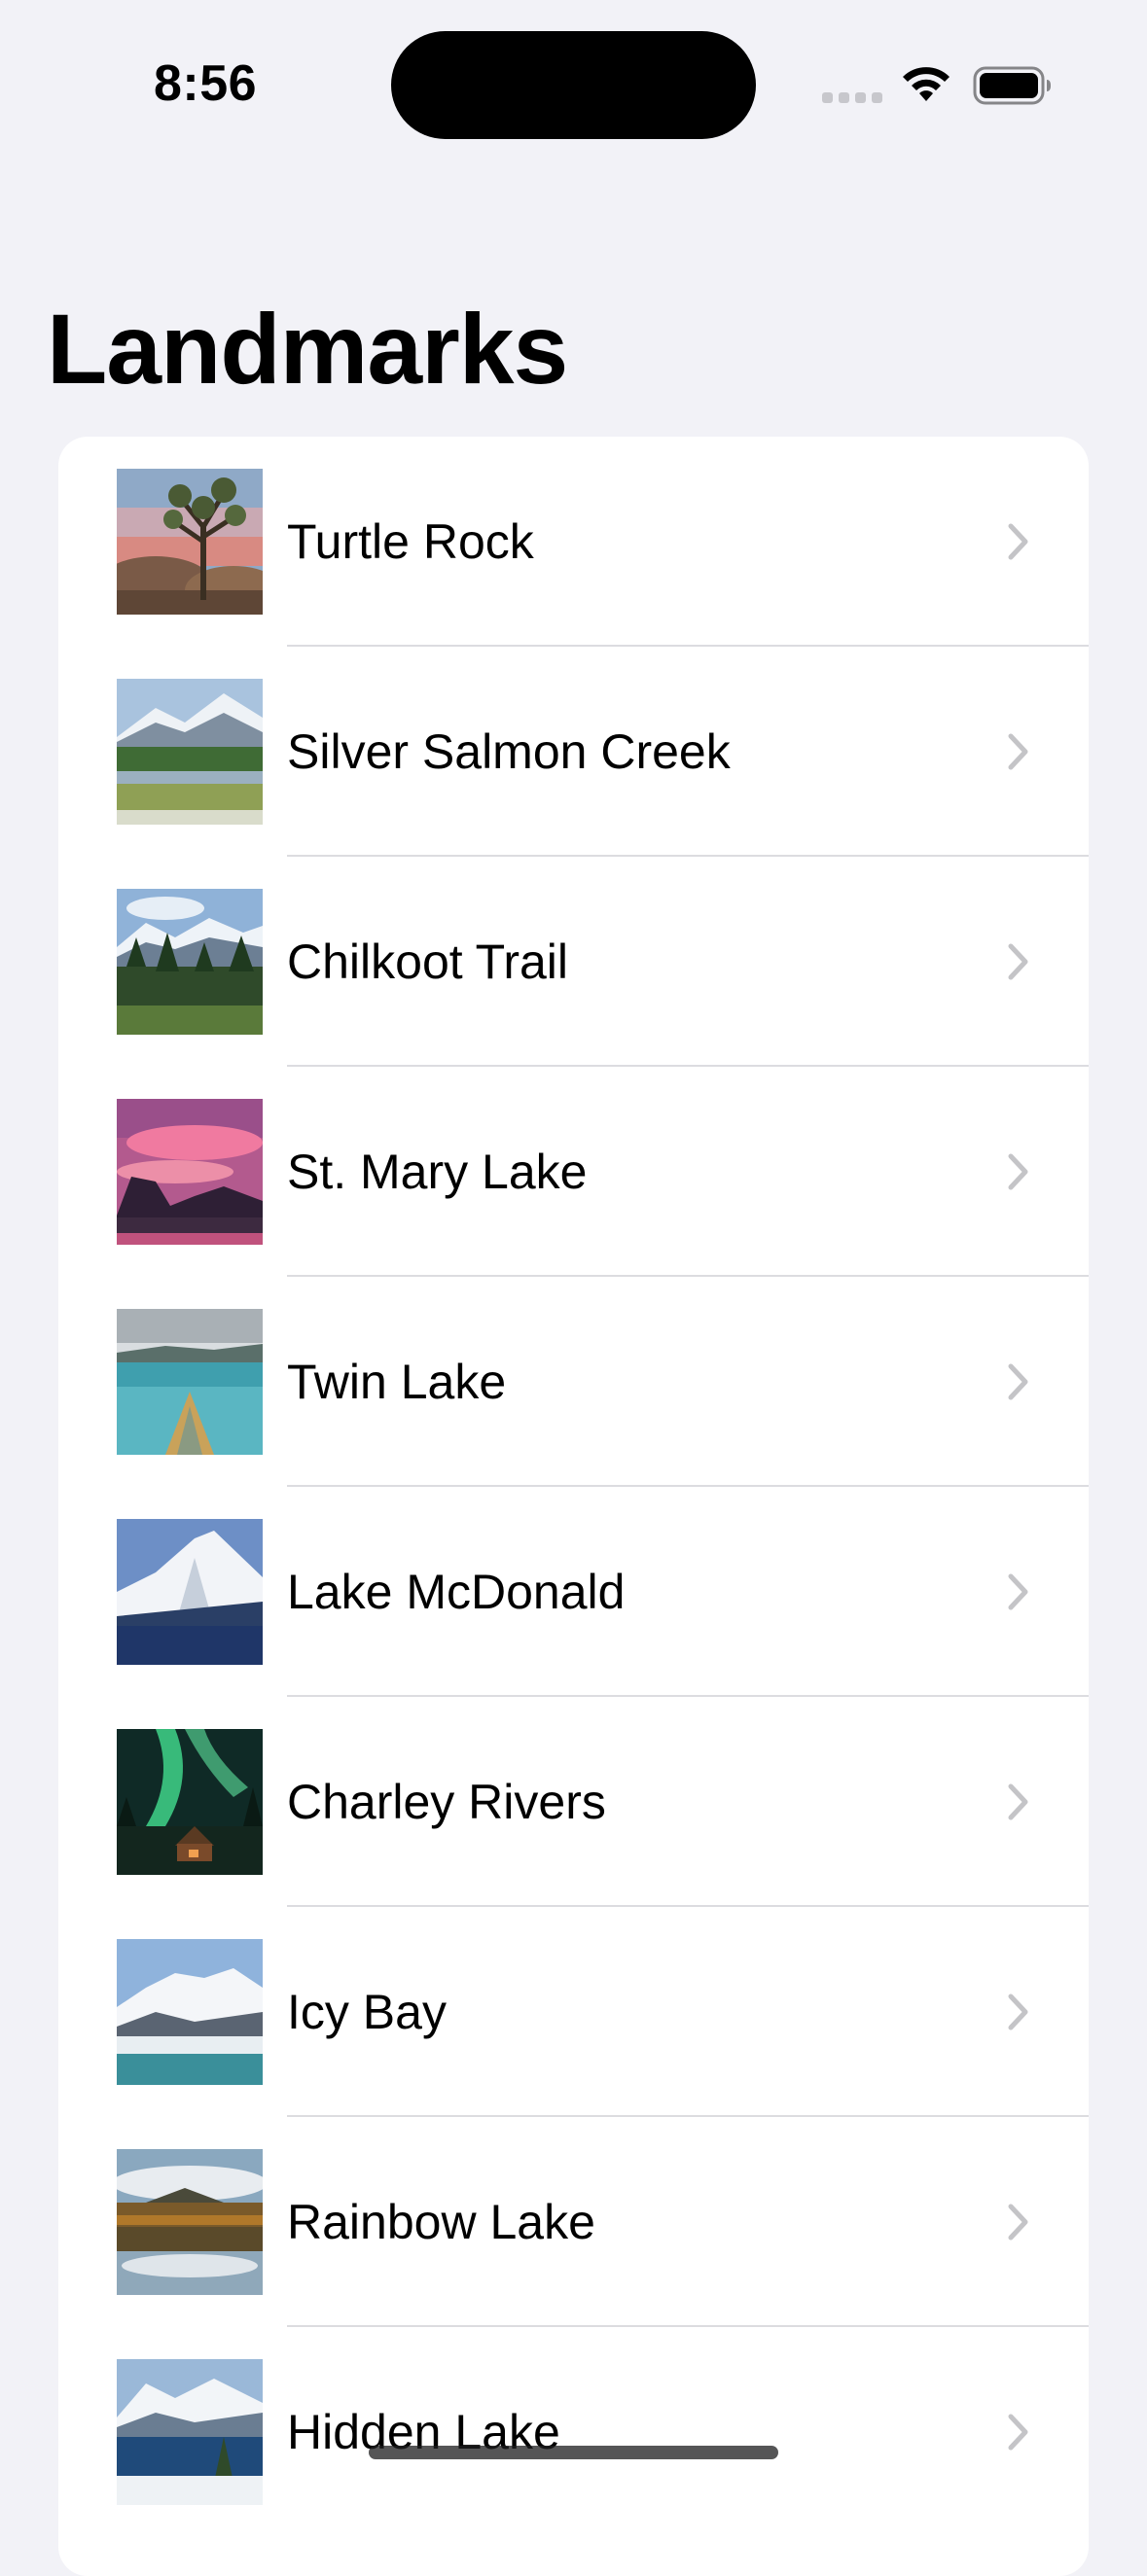 The image size is (1147, 2576). What do you see at coordinates (573, 2012) in the screenshot?
I see `landmark-row-icy-bay: Icy Bay` at bounding box center [573, 2012].